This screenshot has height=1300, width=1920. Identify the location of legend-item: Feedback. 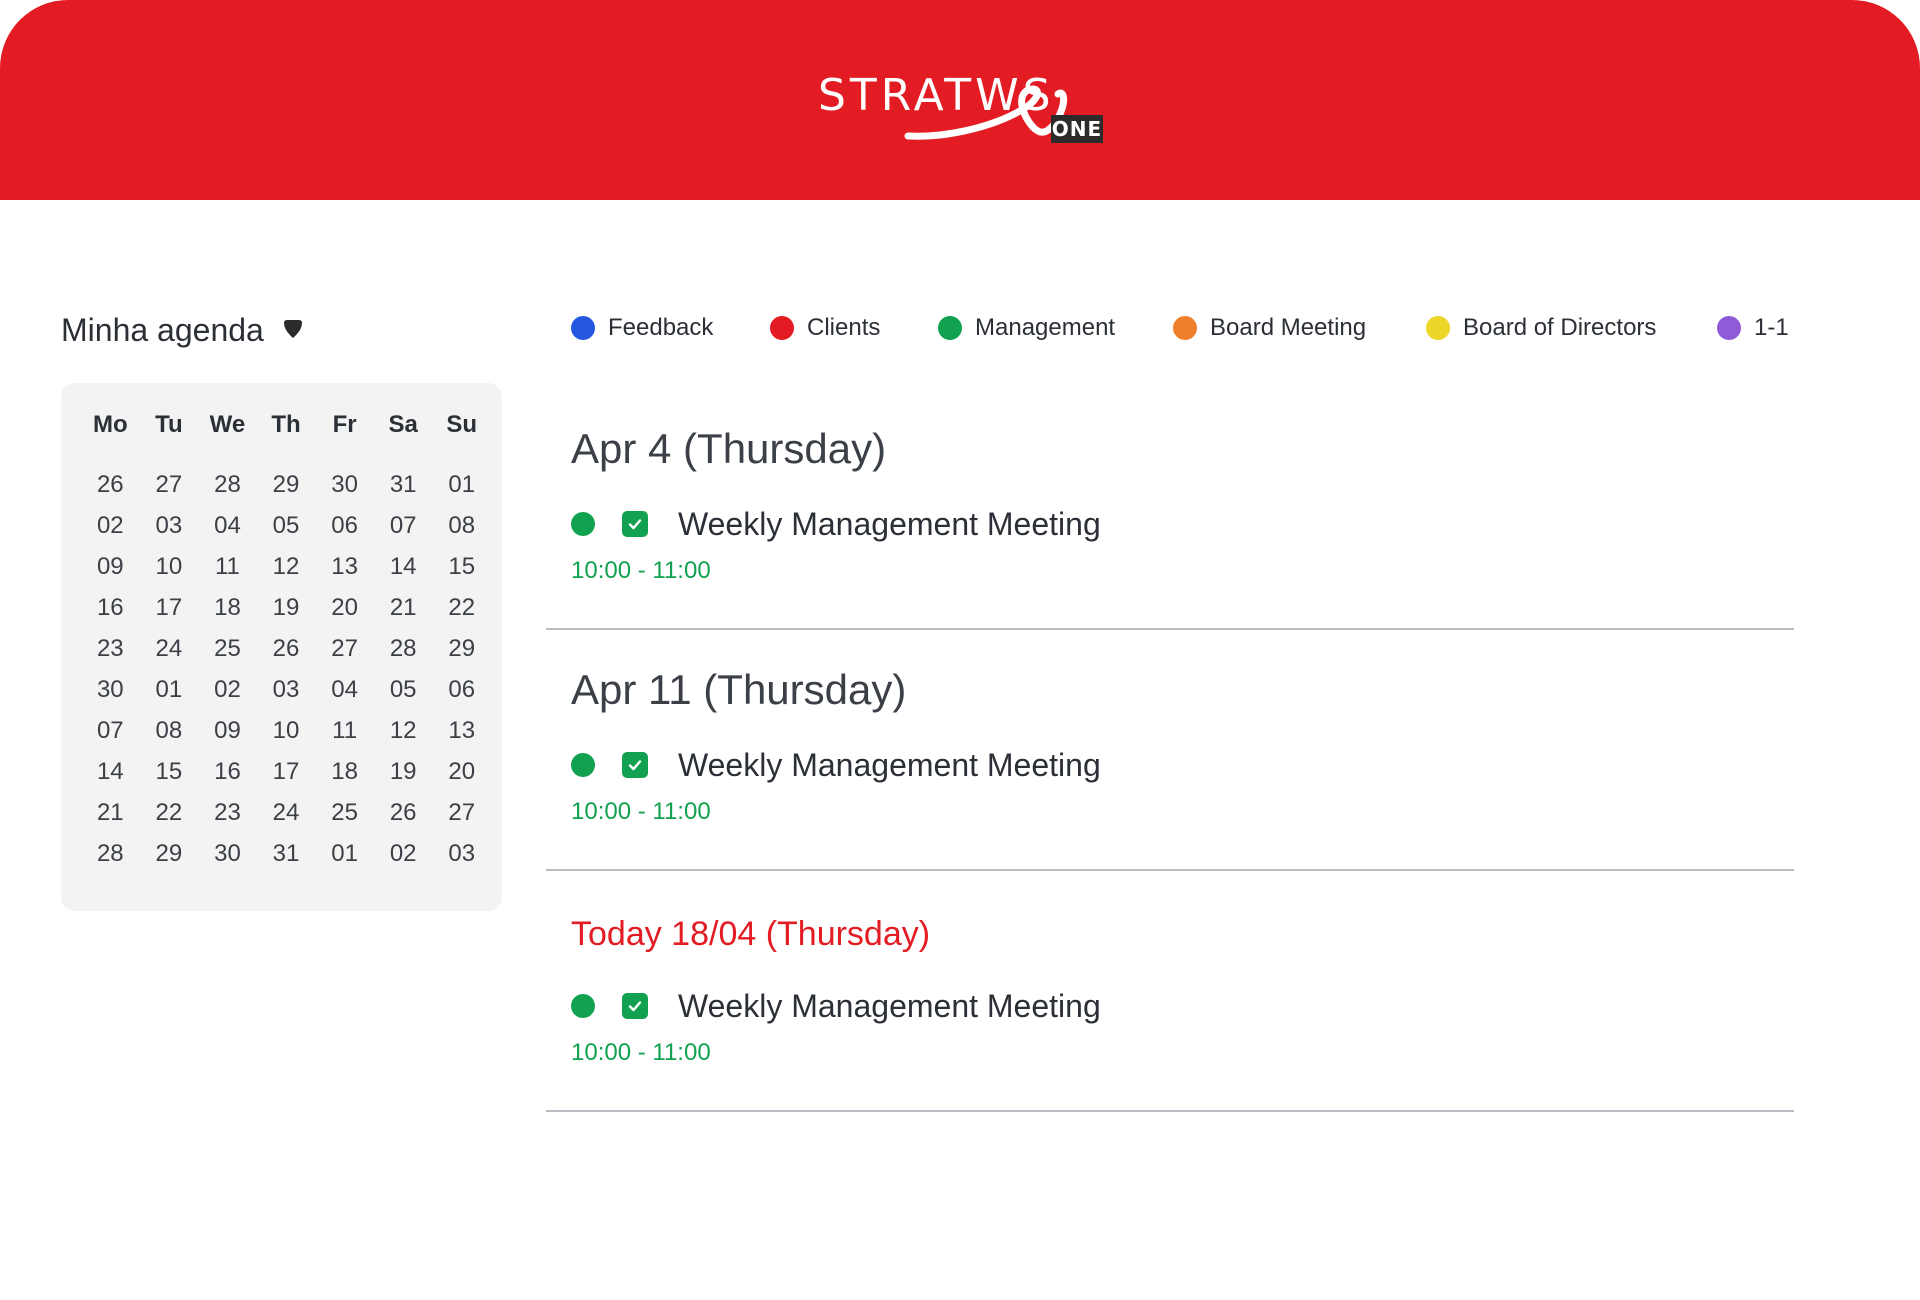
(642, 328).